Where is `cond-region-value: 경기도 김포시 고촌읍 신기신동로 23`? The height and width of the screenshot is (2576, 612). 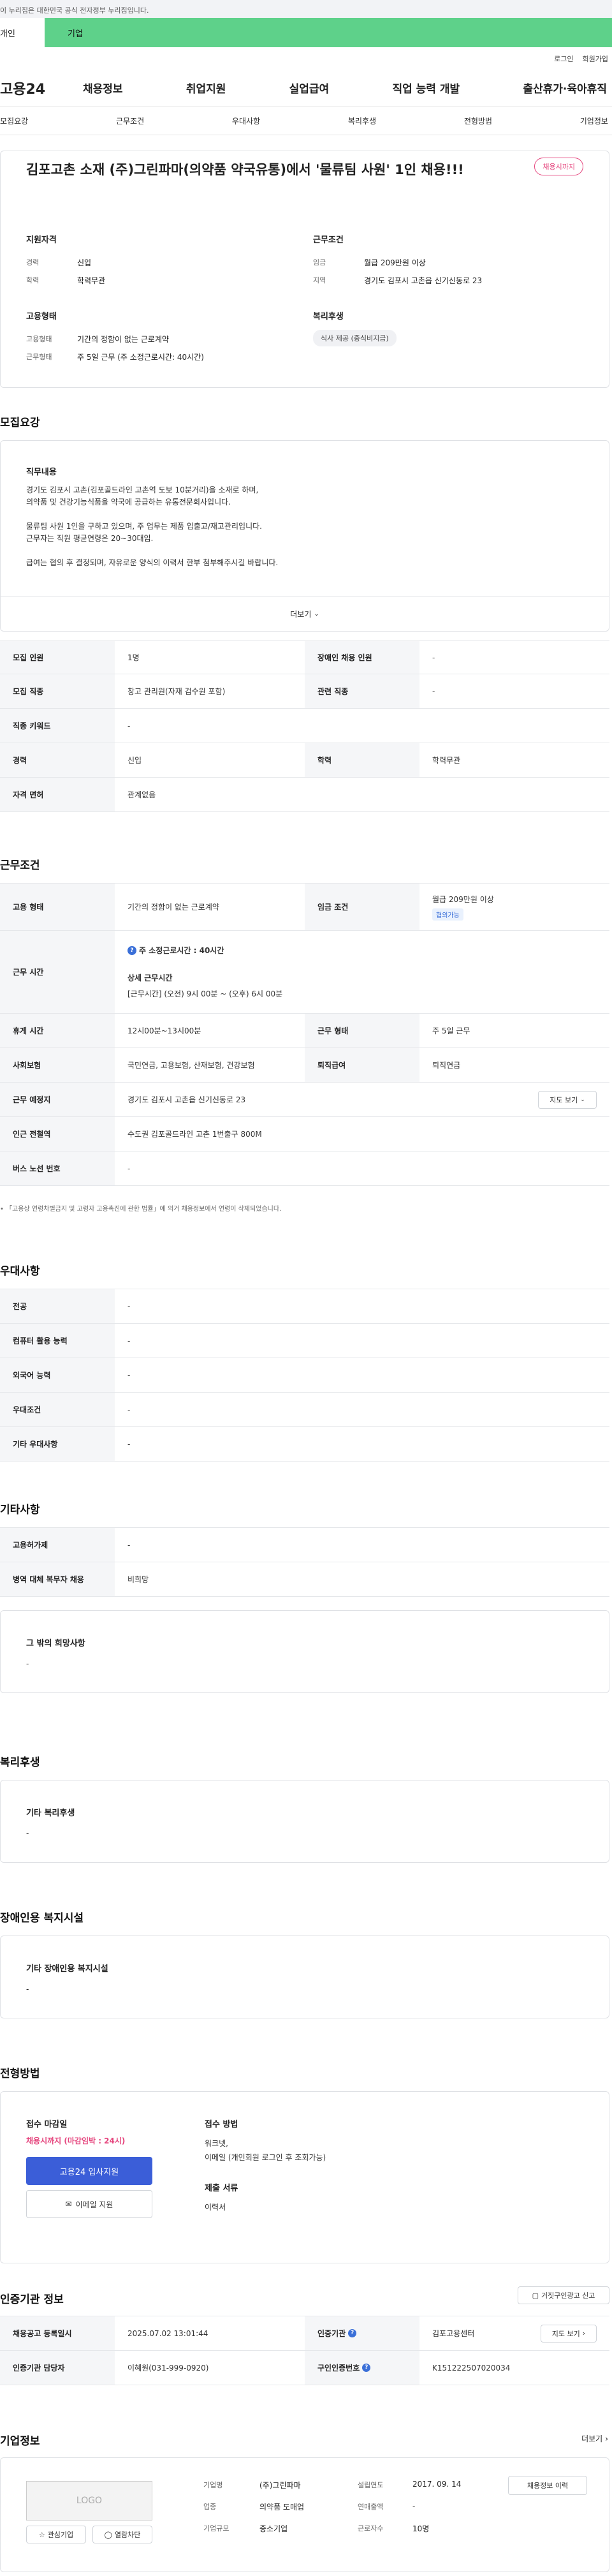 cond-region-value: 경기도 김포시 고촌읍 신기신동로 23 is located at coordinates (423, 280).